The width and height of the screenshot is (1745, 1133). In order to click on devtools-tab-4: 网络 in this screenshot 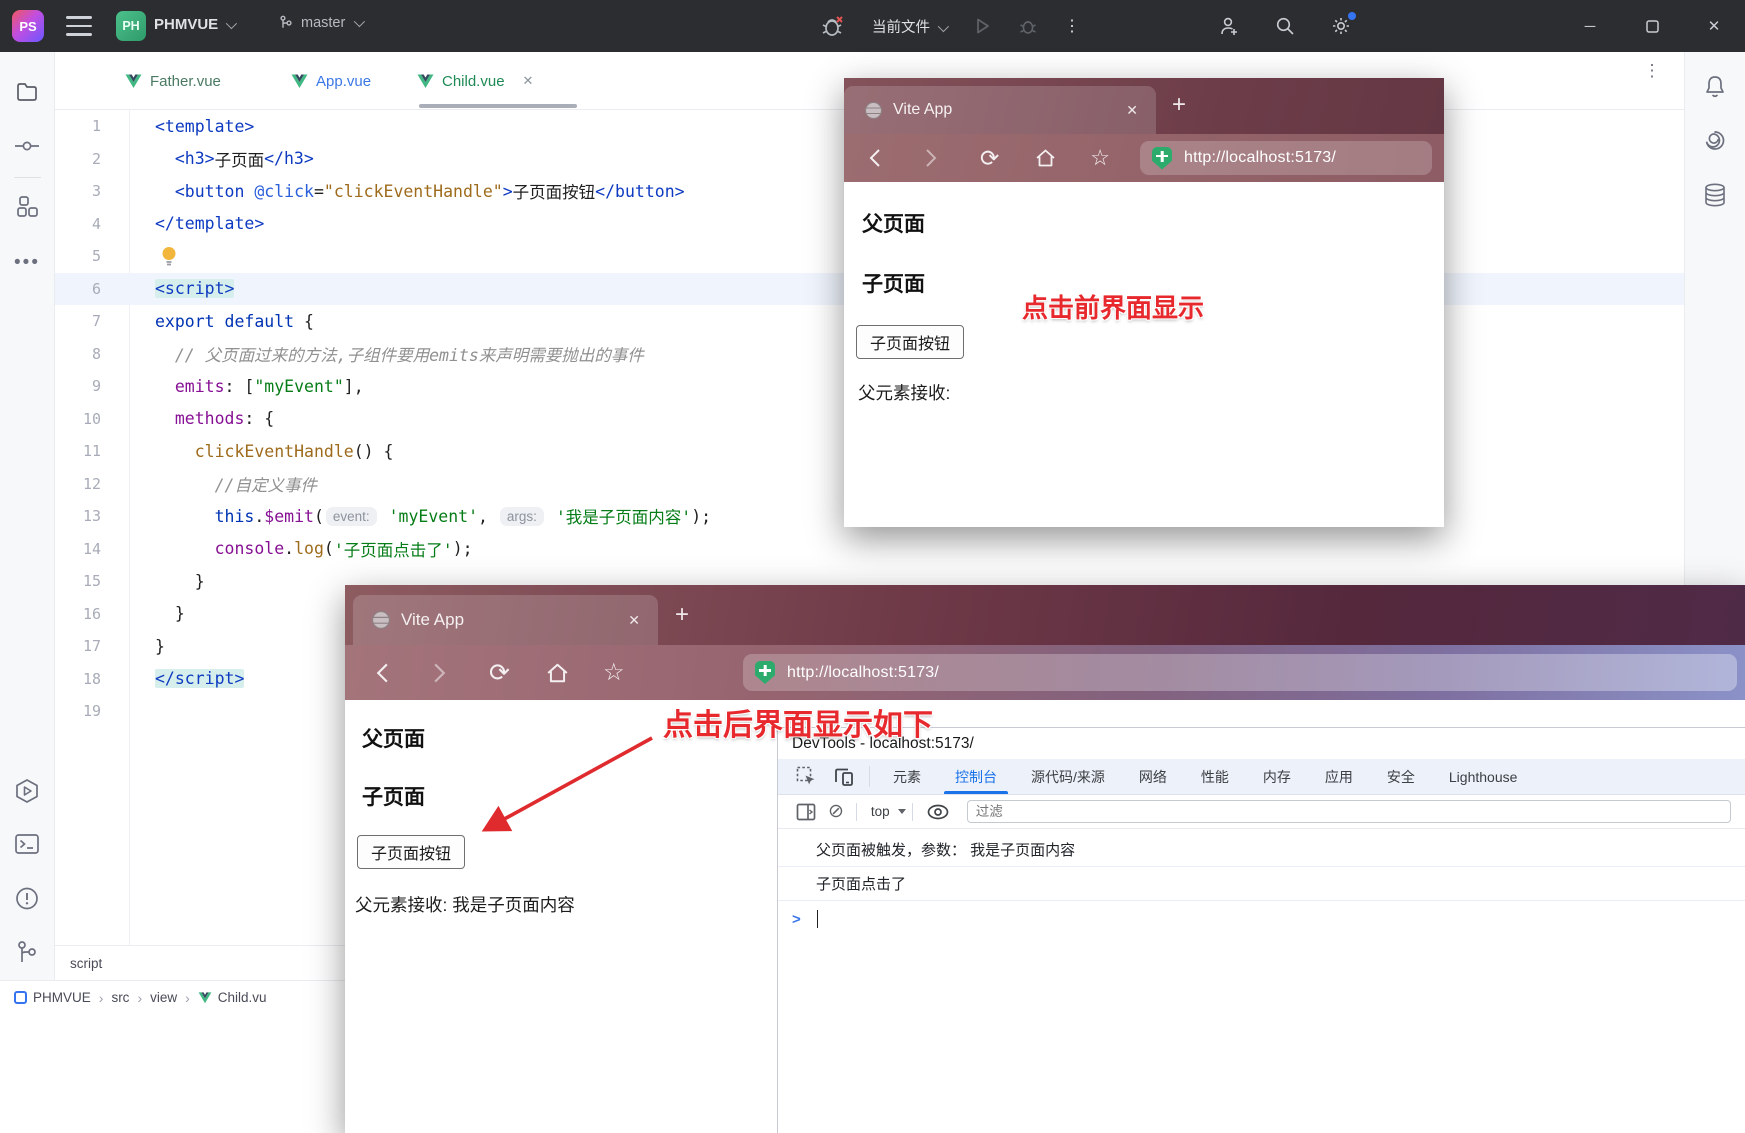, I will do `click(1153, 776)`.